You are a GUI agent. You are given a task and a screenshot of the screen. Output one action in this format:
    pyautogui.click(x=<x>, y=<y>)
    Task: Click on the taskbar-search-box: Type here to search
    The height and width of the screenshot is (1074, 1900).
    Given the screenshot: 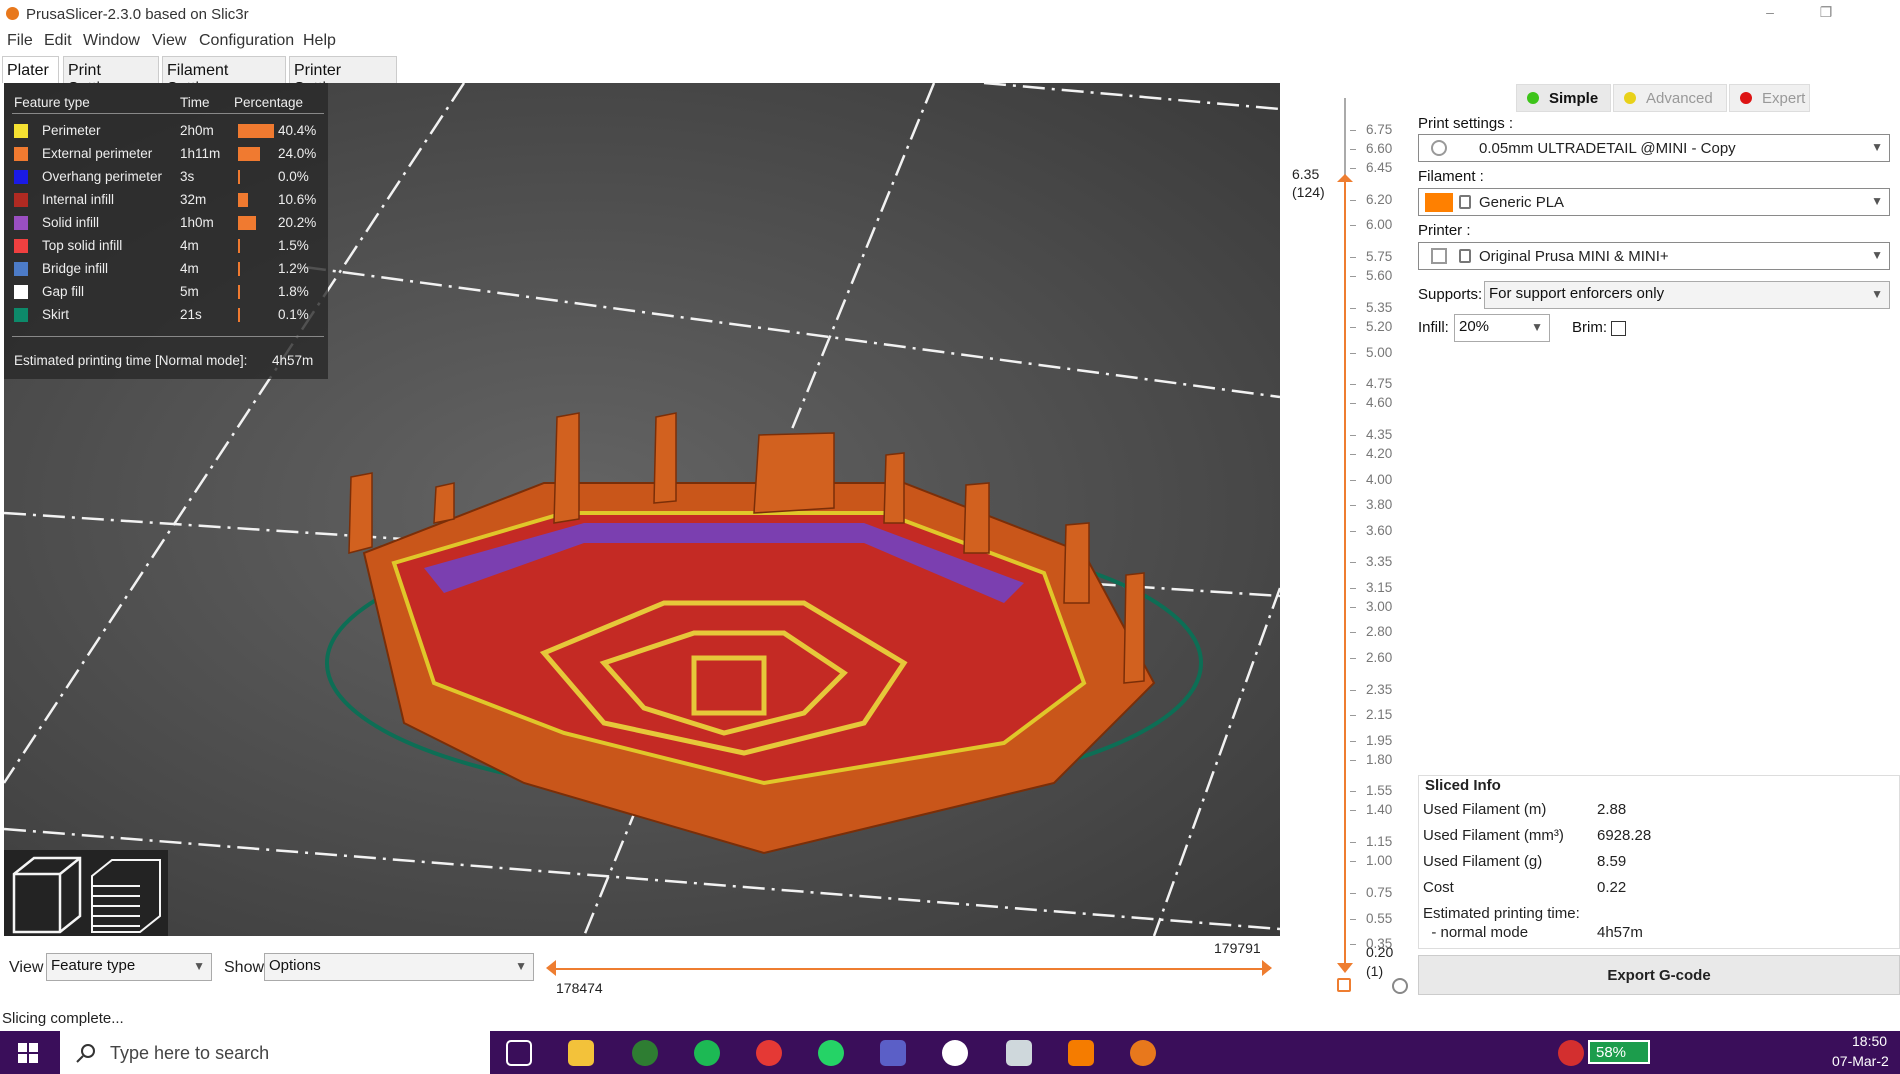 What is the action you would take?
    pyautogui.click(x=275, y=1052)
    